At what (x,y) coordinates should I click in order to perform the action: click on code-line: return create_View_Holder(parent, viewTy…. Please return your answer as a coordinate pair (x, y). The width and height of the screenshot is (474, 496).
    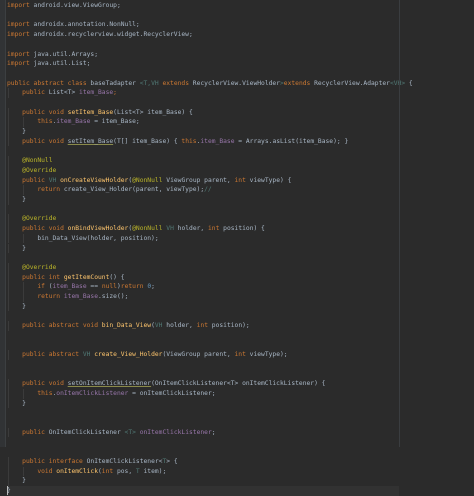
    Looking at the image, I should click on (109, 190).